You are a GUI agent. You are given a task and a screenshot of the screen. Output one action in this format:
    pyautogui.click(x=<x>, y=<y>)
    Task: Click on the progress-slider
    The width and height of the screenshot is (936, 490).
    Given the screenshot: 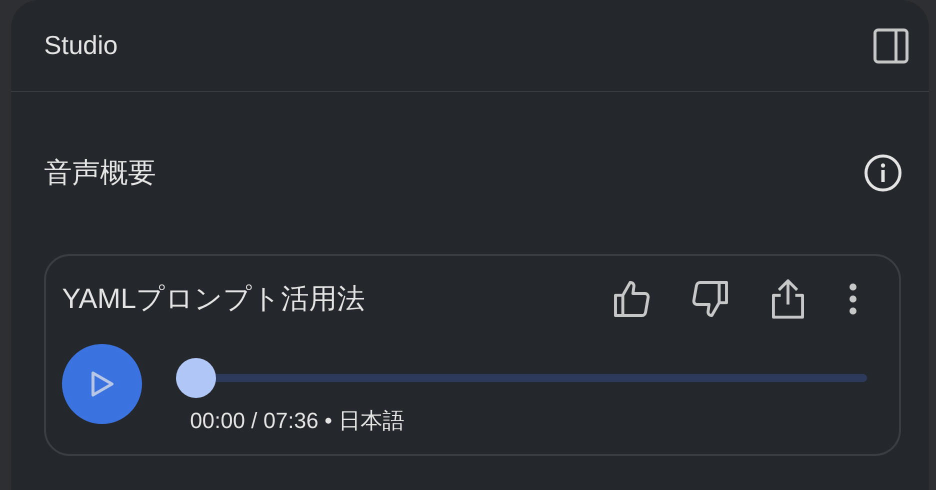 What is the action you would take?
    pyautogui.click(x=521, y=378)
    